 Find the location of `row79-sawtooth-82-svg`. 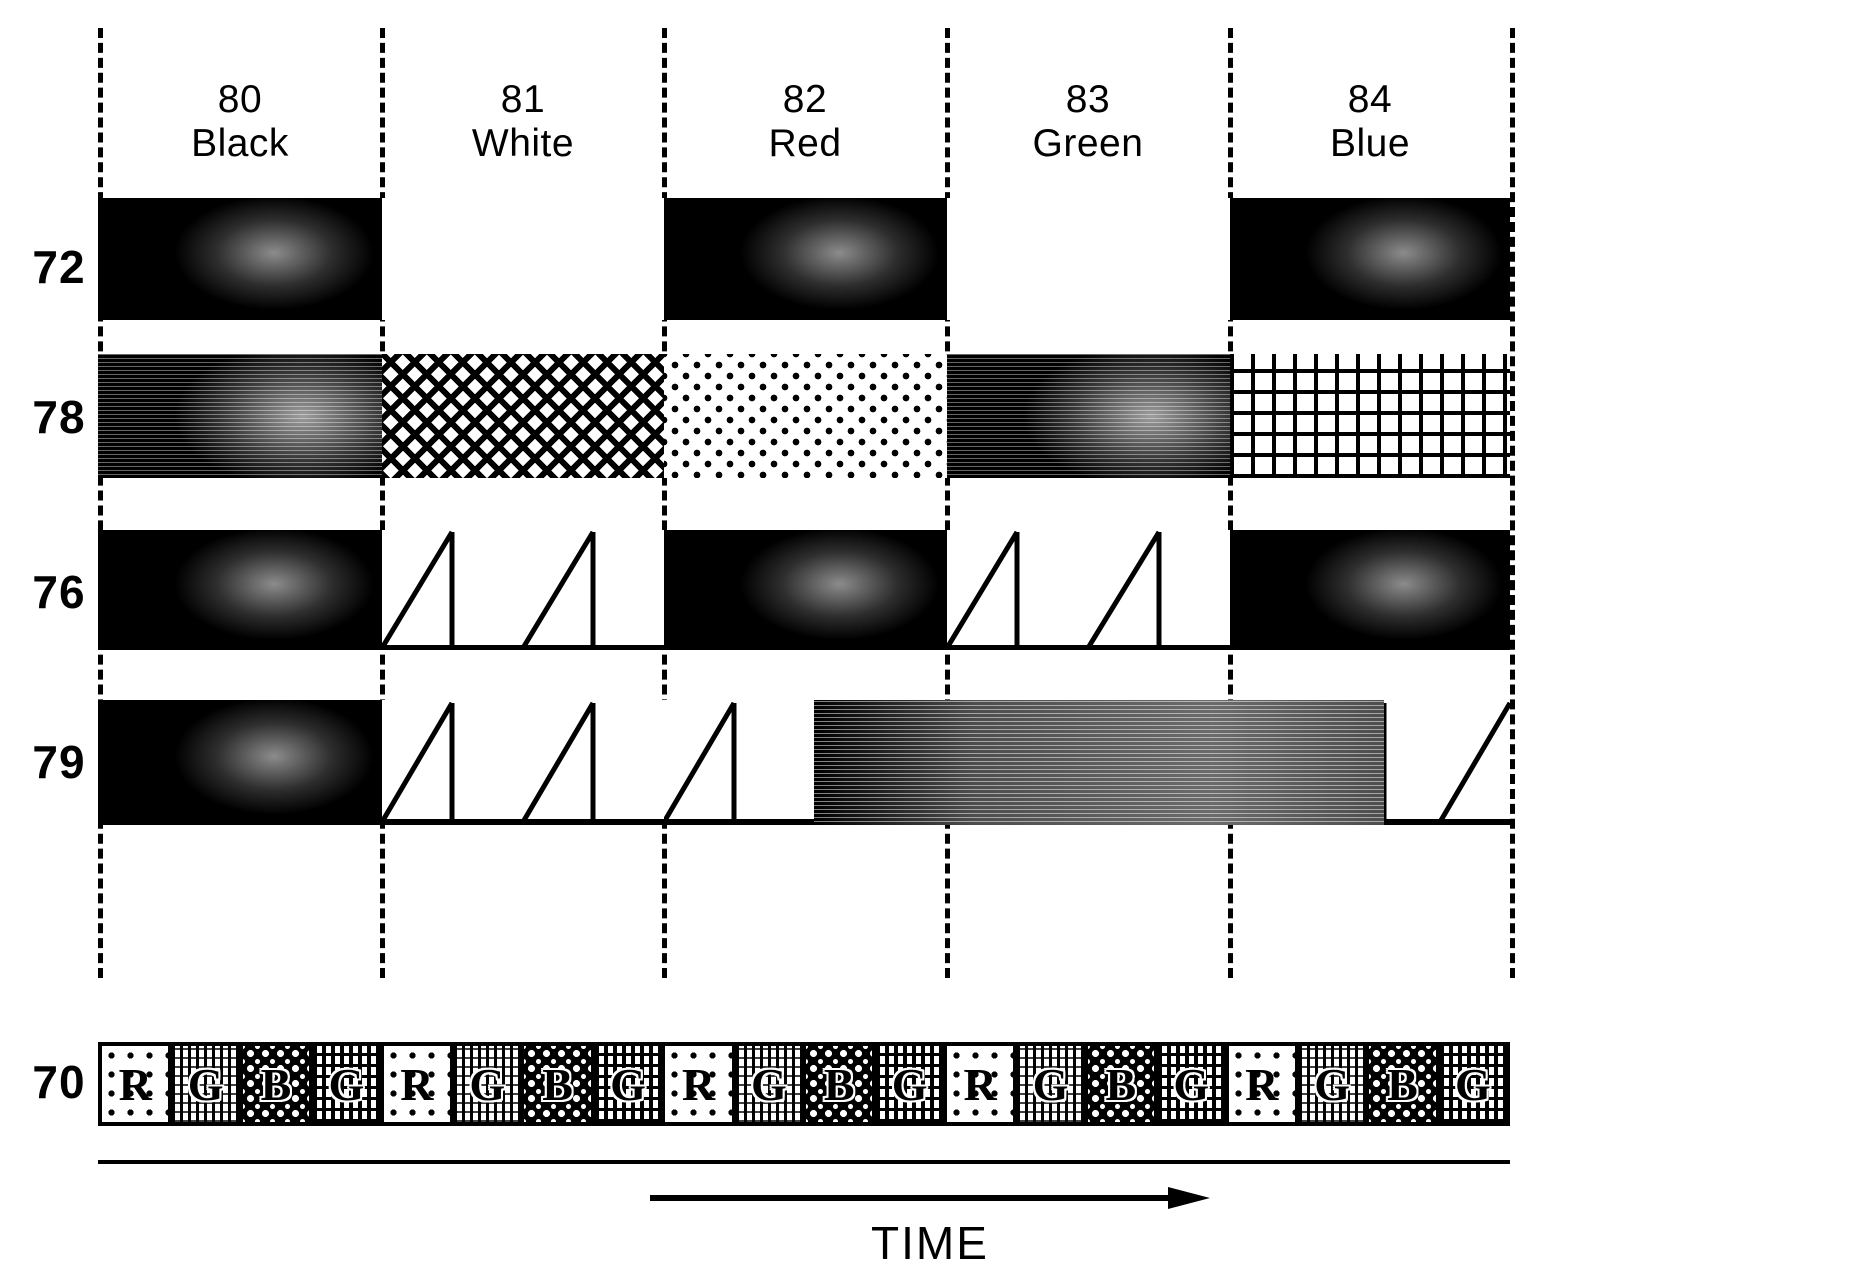

row79-sawtooth-82-svg is located at coordinates (739, 762).